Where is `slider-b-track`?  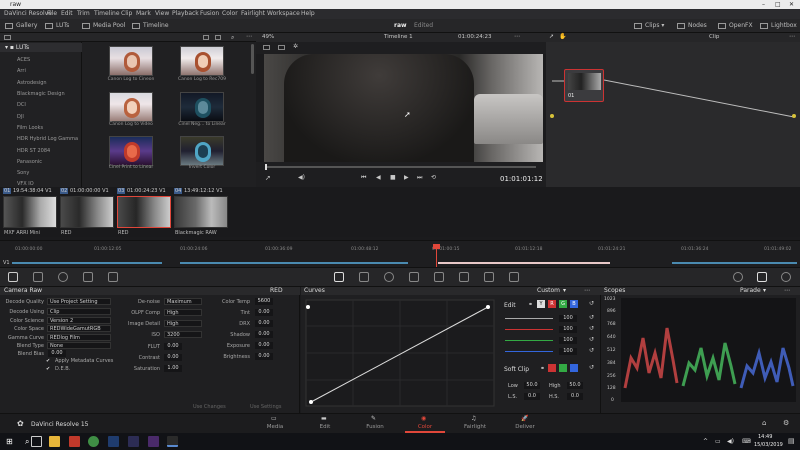 slider-b-track is located at coordinates (529, 351).